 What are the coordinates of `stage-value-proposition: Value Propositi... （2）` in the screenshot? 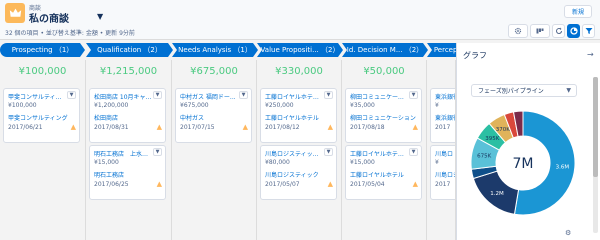 It's located at (300, 50).